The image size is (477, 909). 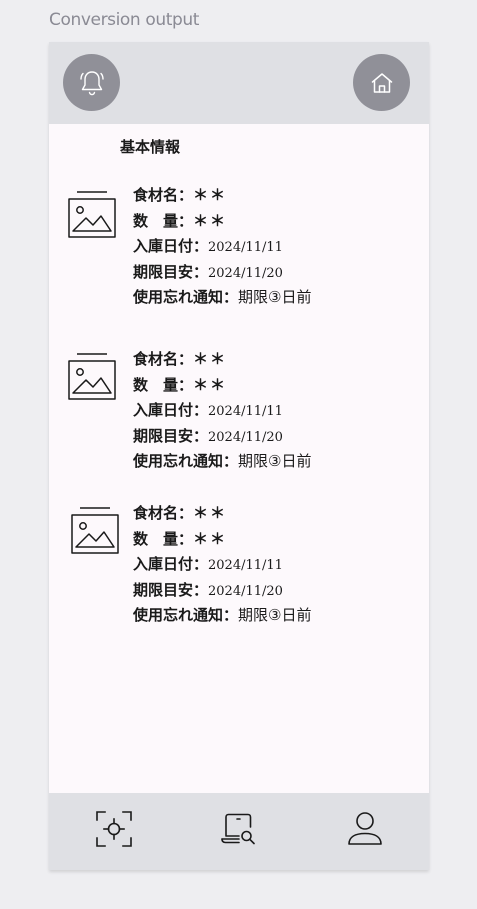 I want to click on bell-icon, so click(x=91, y=82).